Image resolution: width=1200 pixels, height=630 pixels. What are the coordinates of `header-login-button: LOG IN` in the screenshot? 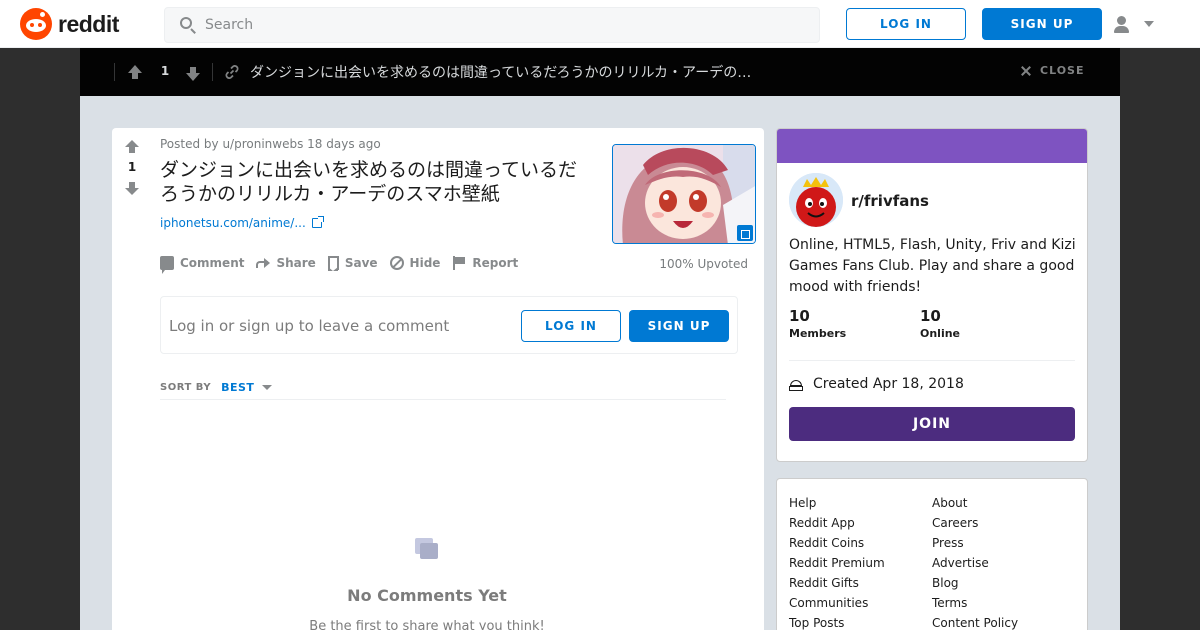 It's located at (906, 24).